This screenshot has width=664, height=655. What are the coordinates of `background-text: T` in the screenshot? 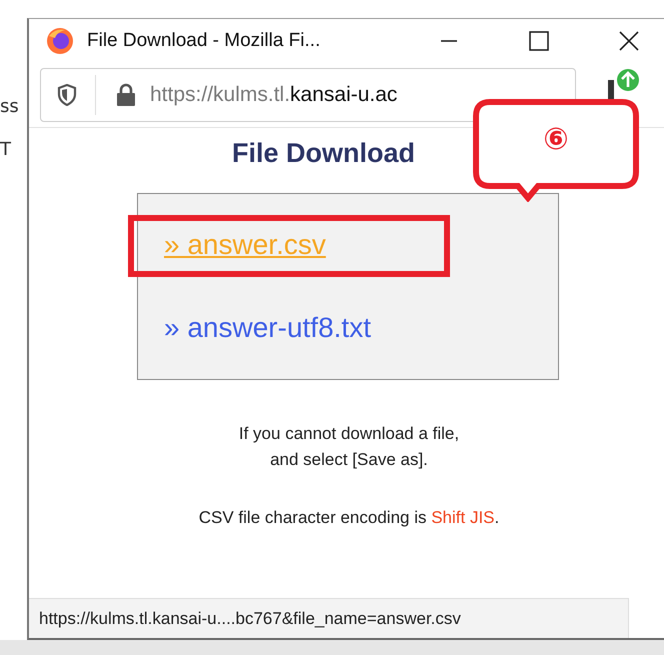 It's located at (6, 149).